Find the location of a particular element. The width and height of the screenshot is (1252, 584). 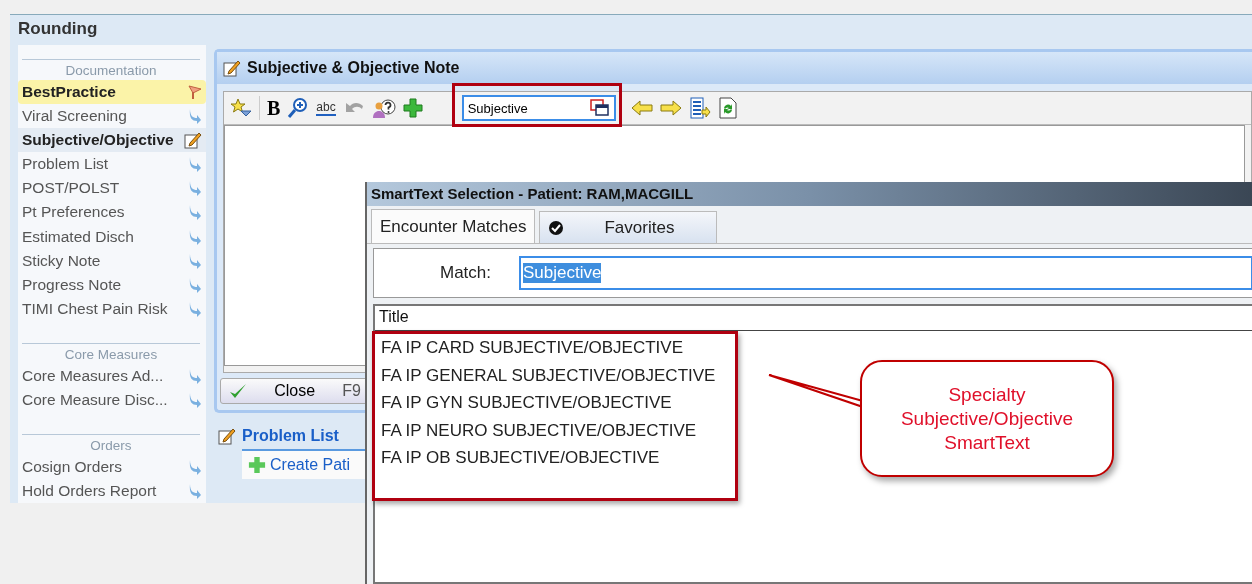

edit-icon is located at coordinates (193, 140).